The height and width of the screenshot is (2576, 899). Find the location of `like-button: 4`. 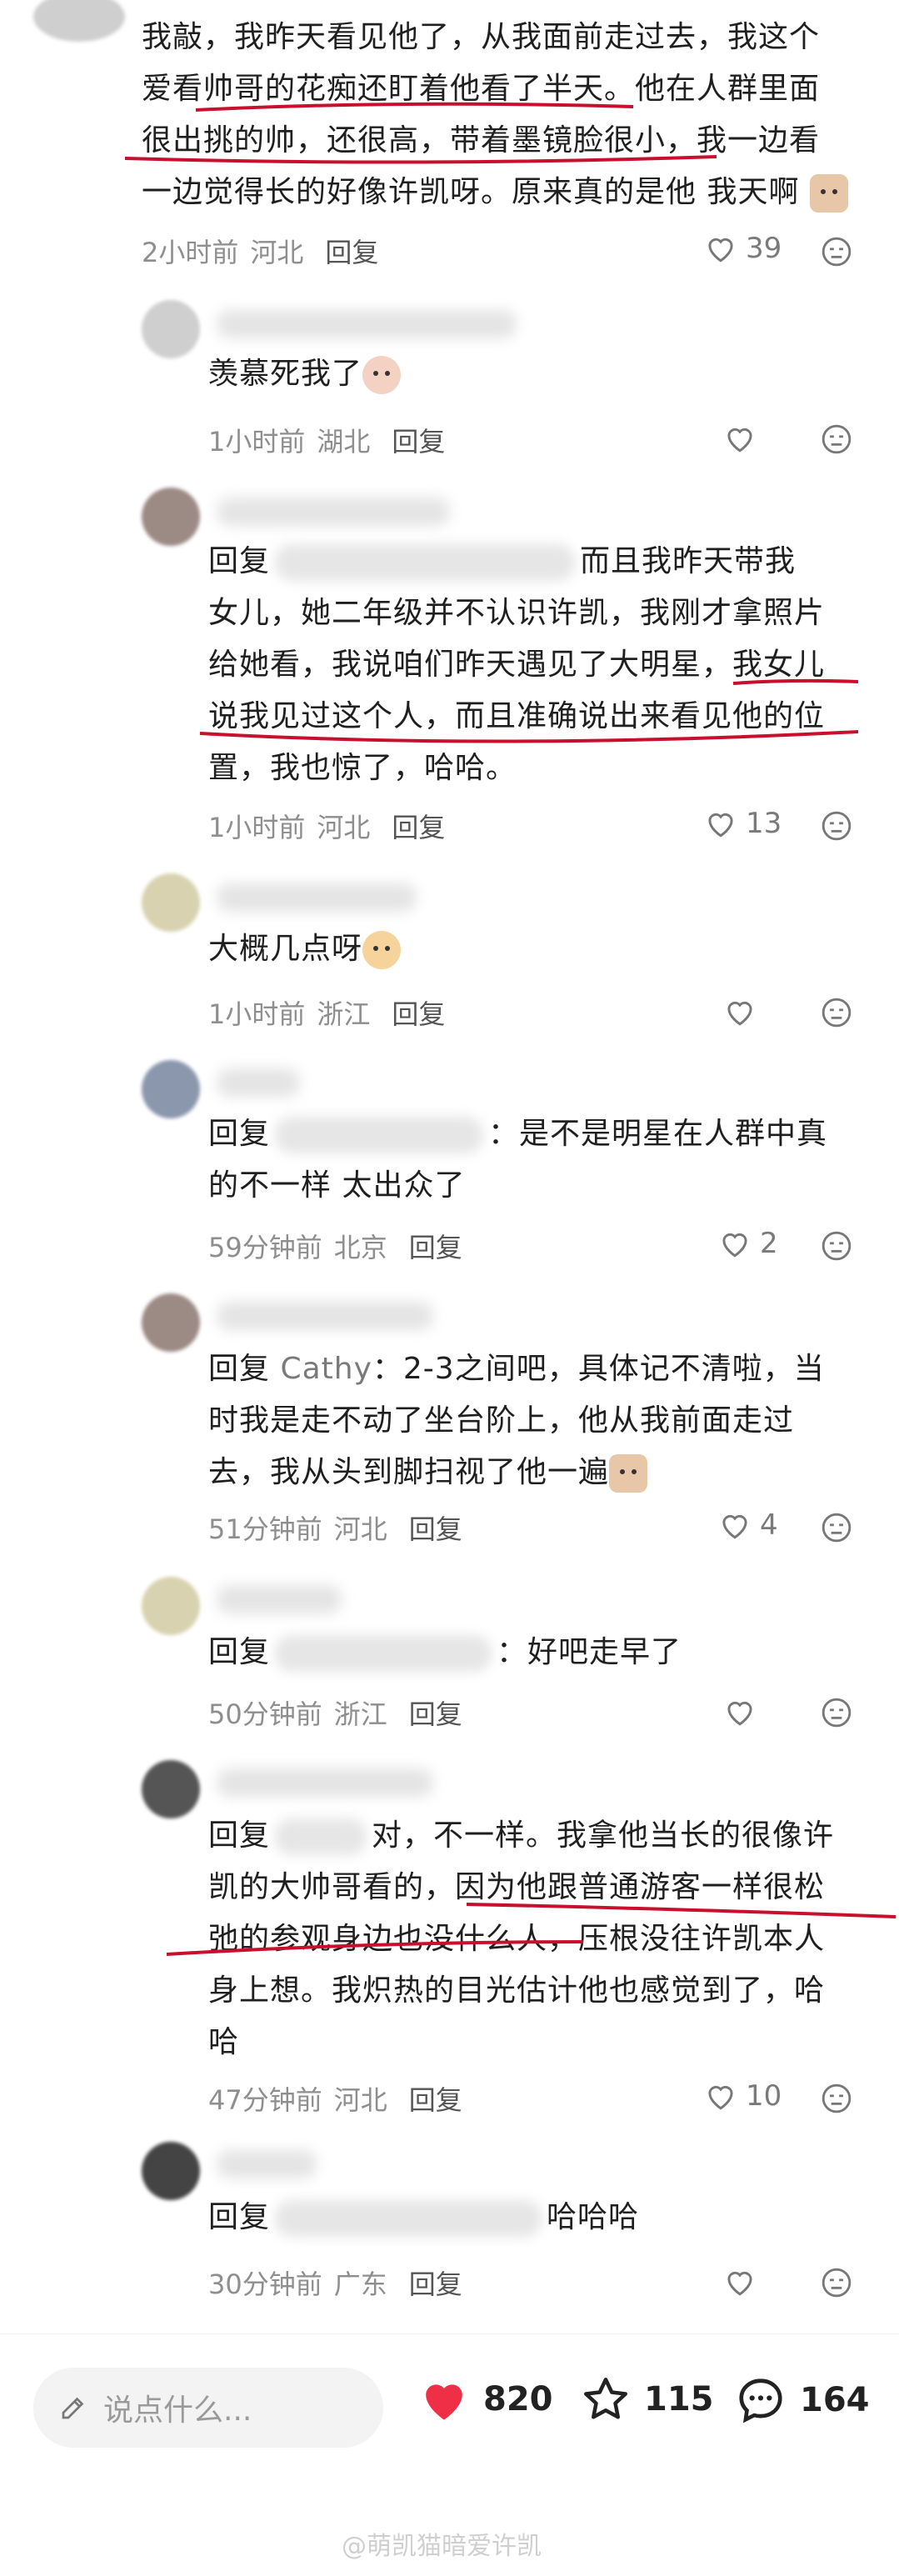

like-button: 4 is located at coordinates (748, 1525).